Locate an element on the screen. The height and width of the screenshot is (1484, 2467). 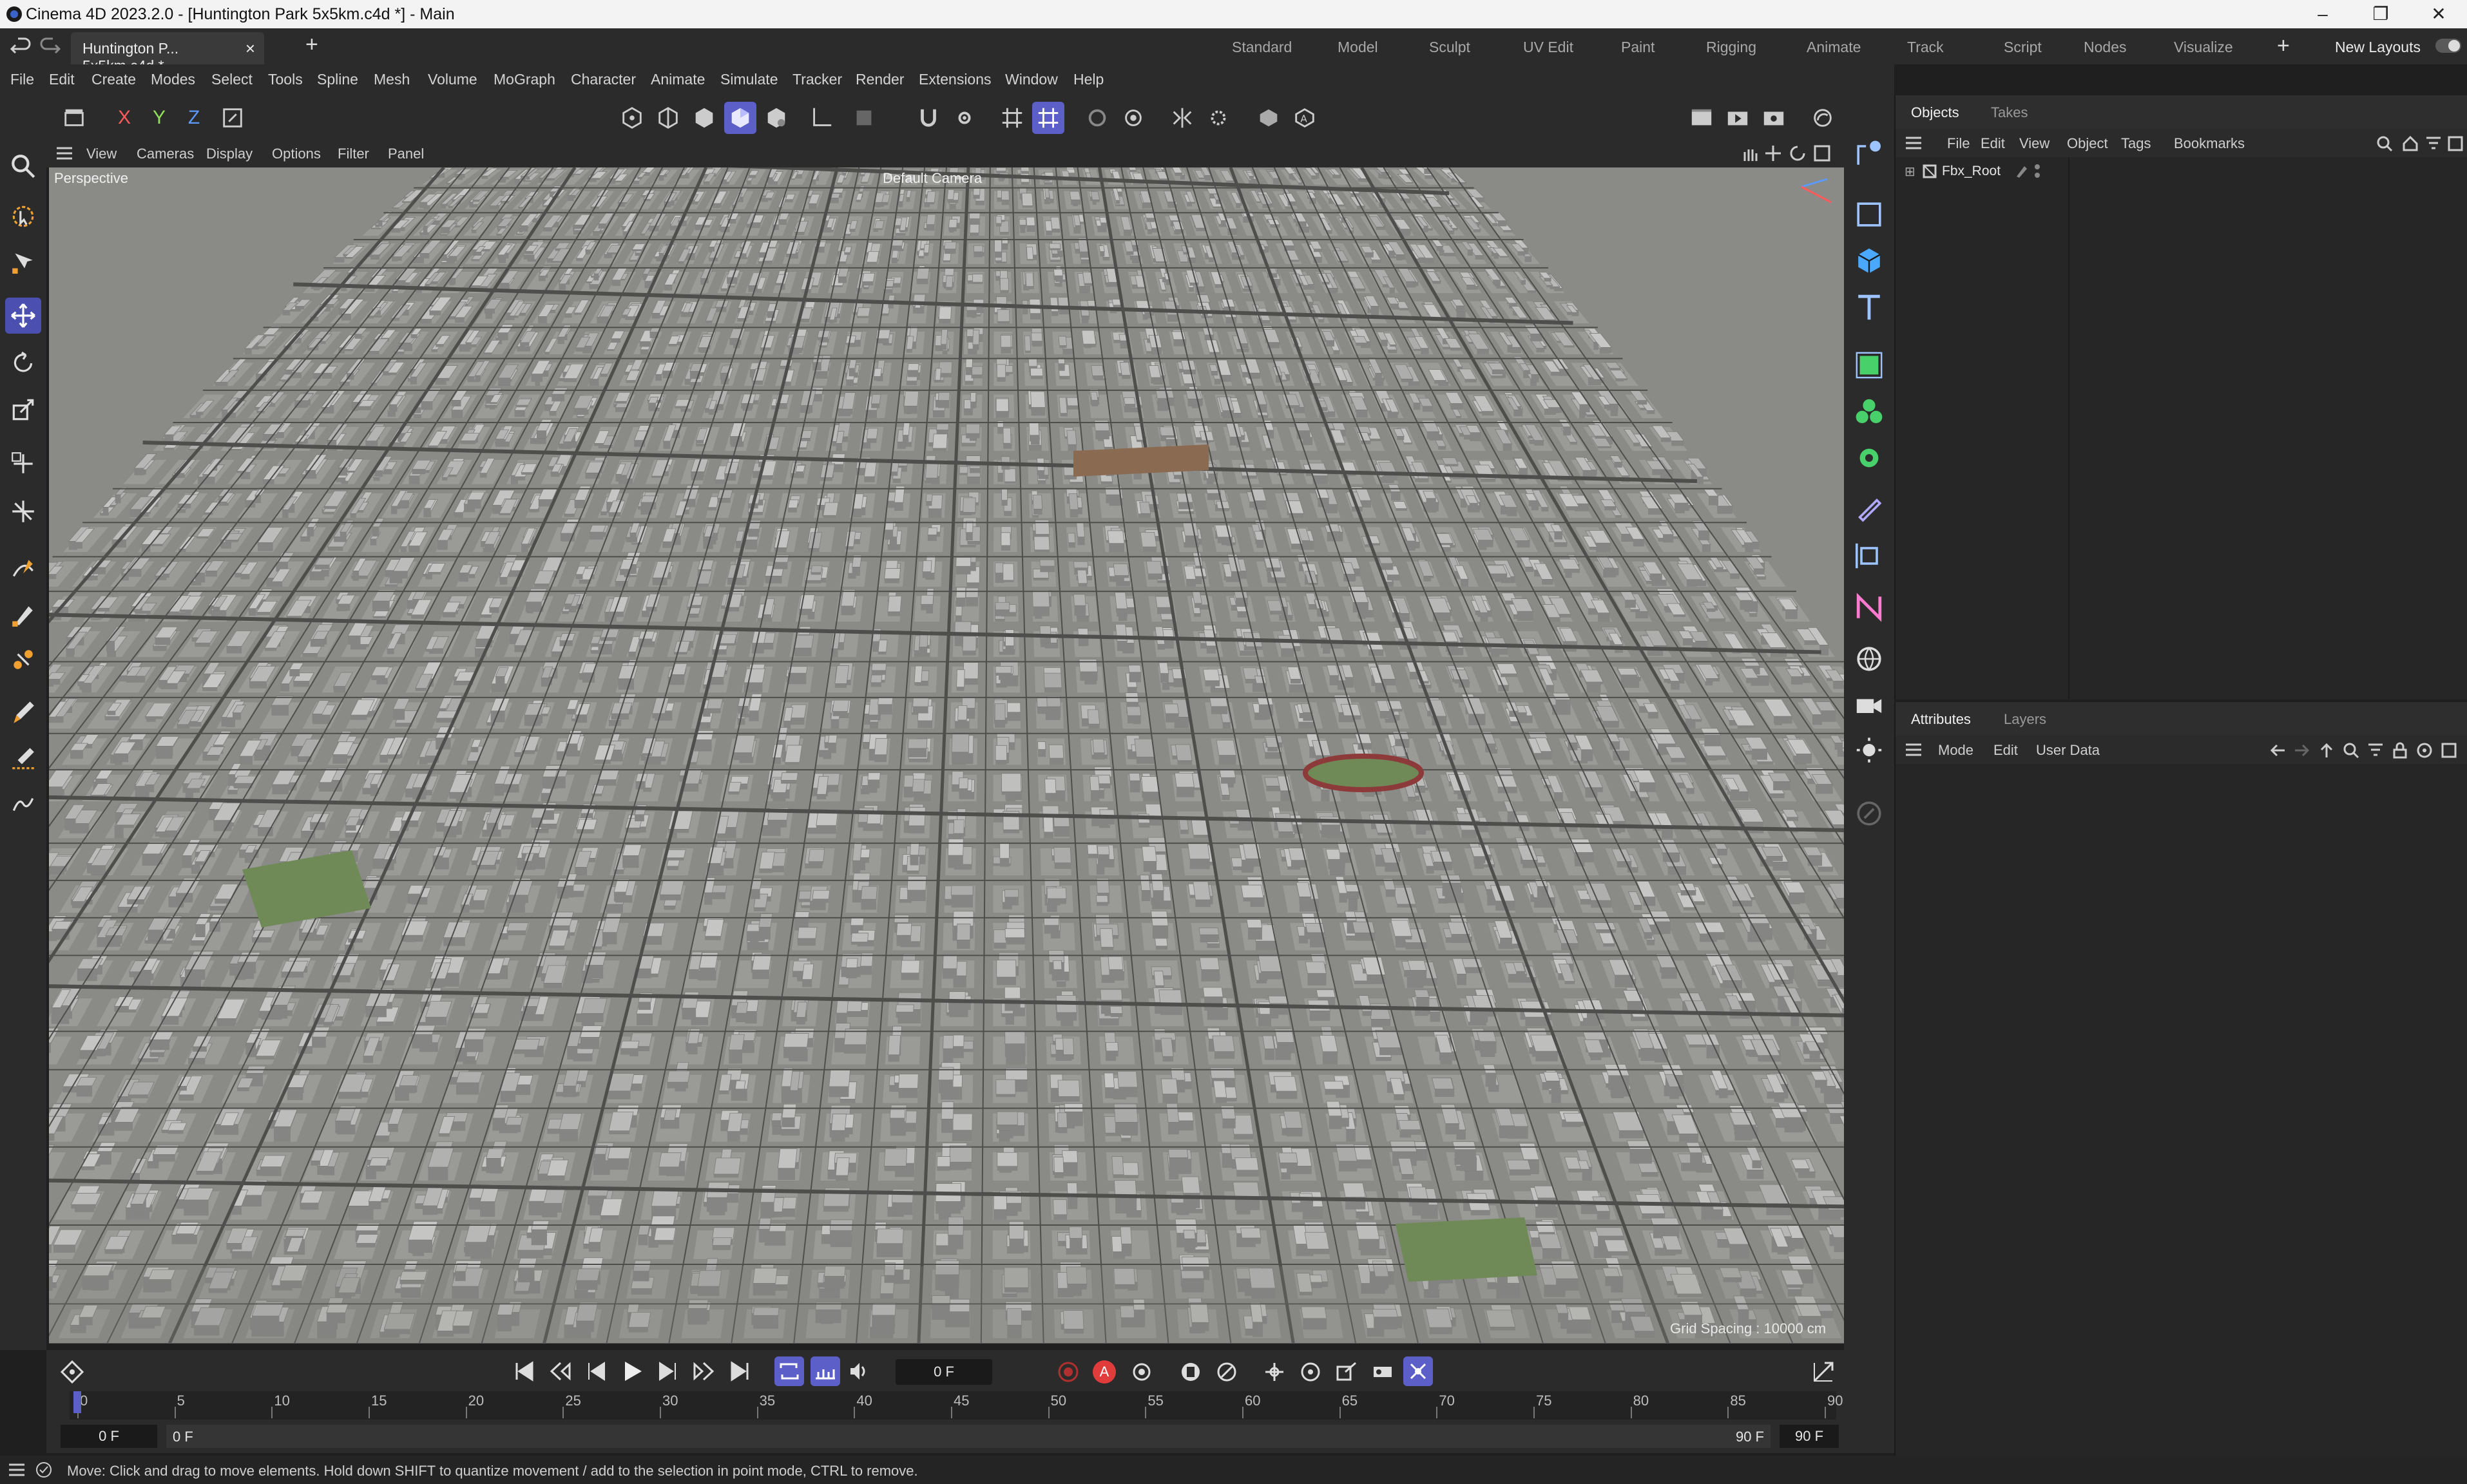
layout-track: Track is located at coordinates (1925, 47).